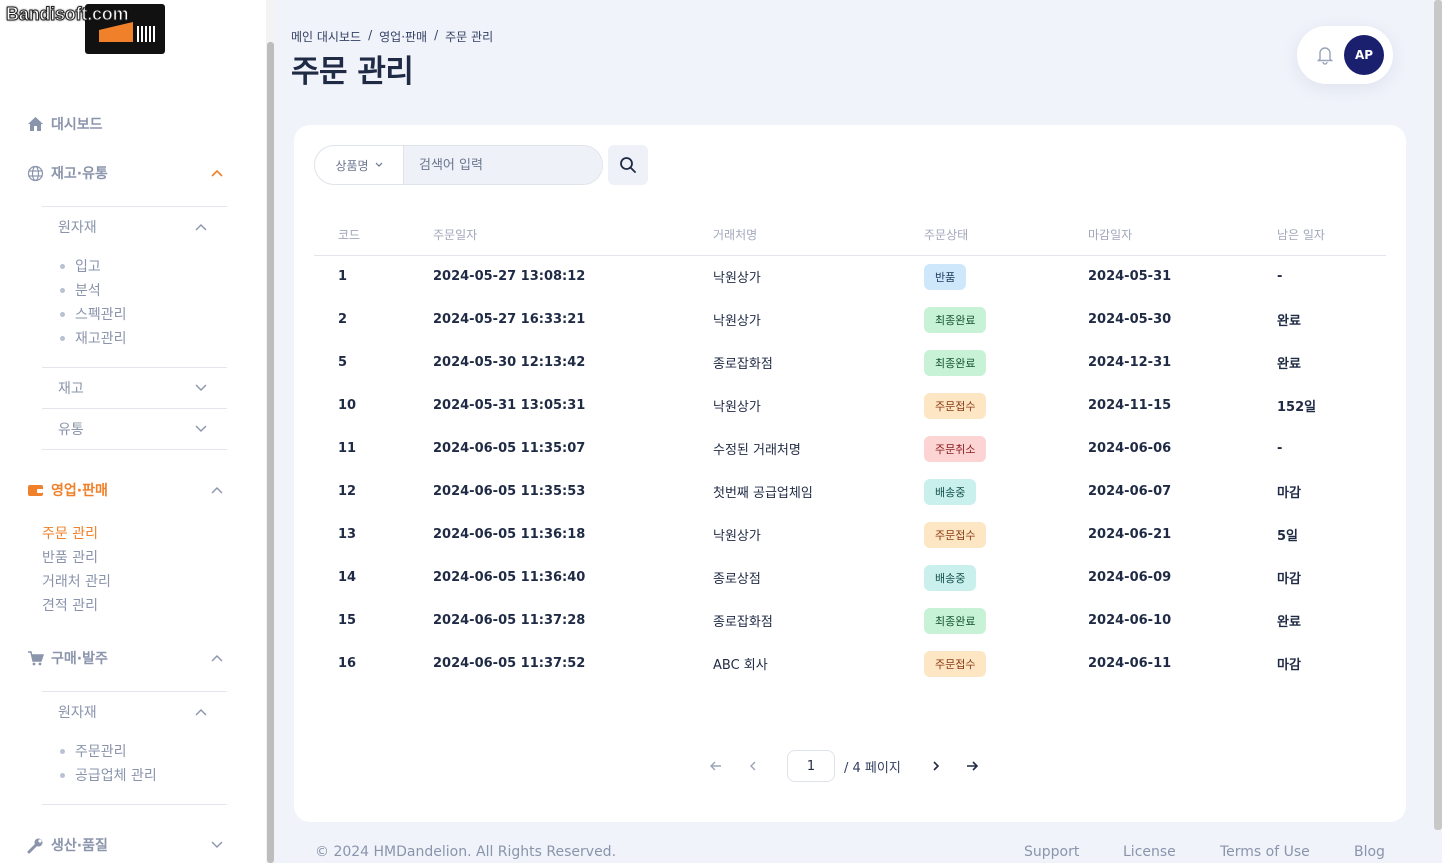 The height and width of the screenshot is (863, 1442). What do you see at coordinates (67, 658) in the screenshot?
I see `sidebar-item-purchase: 구매·발주` at bounding box center [67, 658].